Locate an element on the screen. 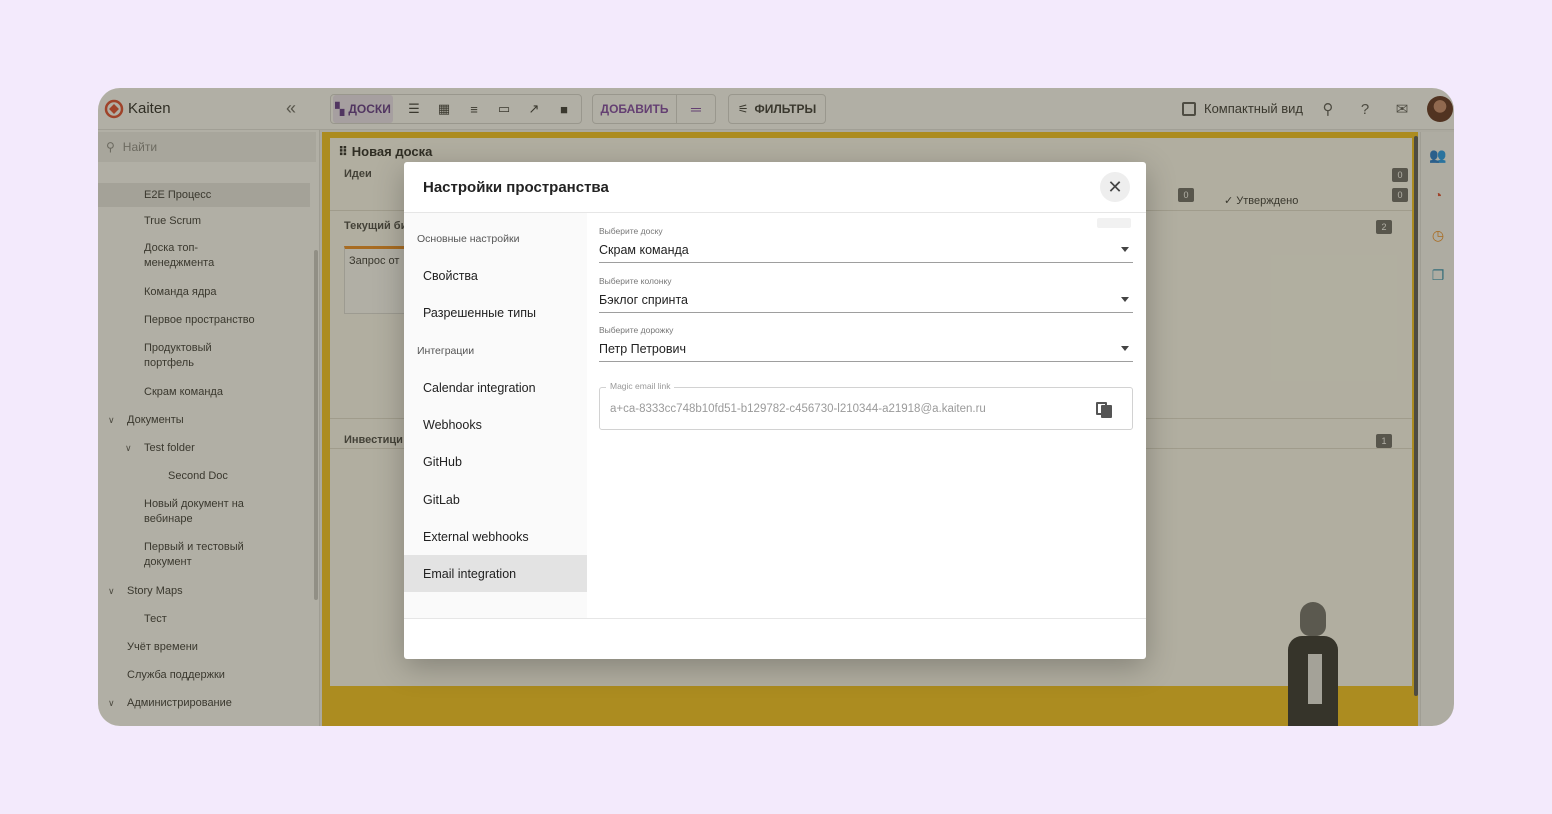 This screenshot has width=1552, height=814. placeholder-bar is located at coordinates (1114, 223).